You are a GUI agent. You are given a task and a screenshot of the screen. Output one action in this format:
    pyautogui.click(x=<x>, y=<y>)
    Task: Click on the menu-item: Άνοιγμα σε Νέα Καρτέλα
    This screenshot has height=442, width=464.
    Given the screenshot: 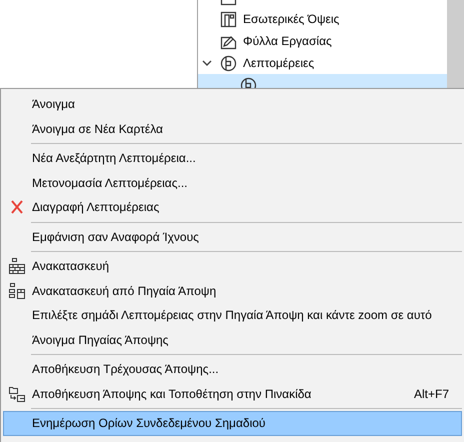 What is the action you would take?
    pyautogui.click(x=232, y=128)
    